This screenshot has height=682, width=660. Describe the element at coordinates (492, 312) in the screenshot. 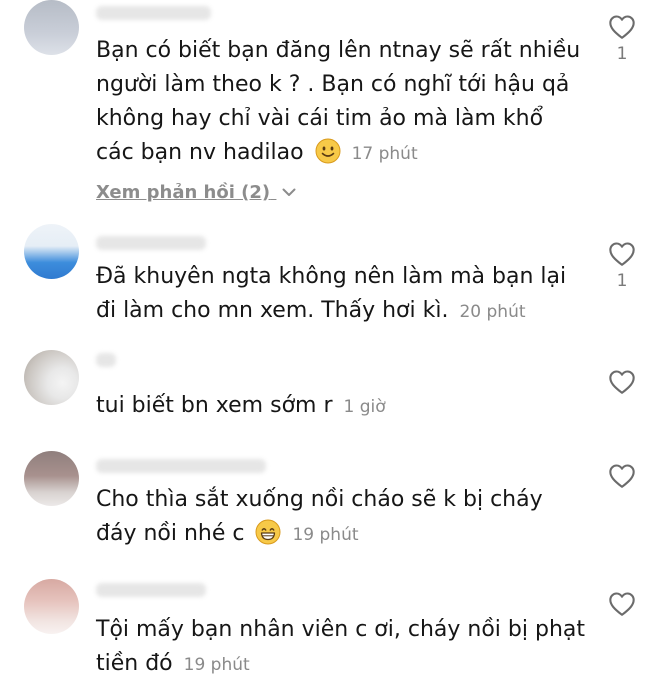

I see `comment-time: 20 phút` at that location.